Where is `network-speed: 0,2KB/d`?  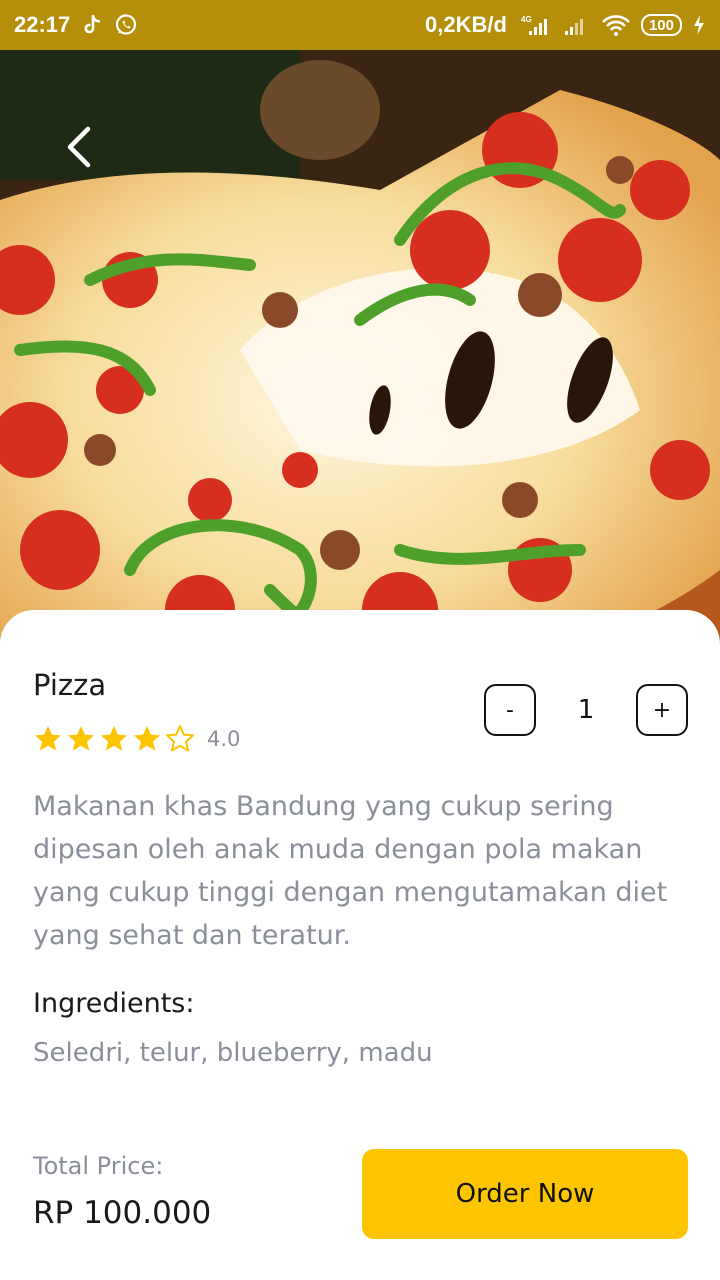
network-speed: 0,2KB/d is located at coordinates (466, 24).